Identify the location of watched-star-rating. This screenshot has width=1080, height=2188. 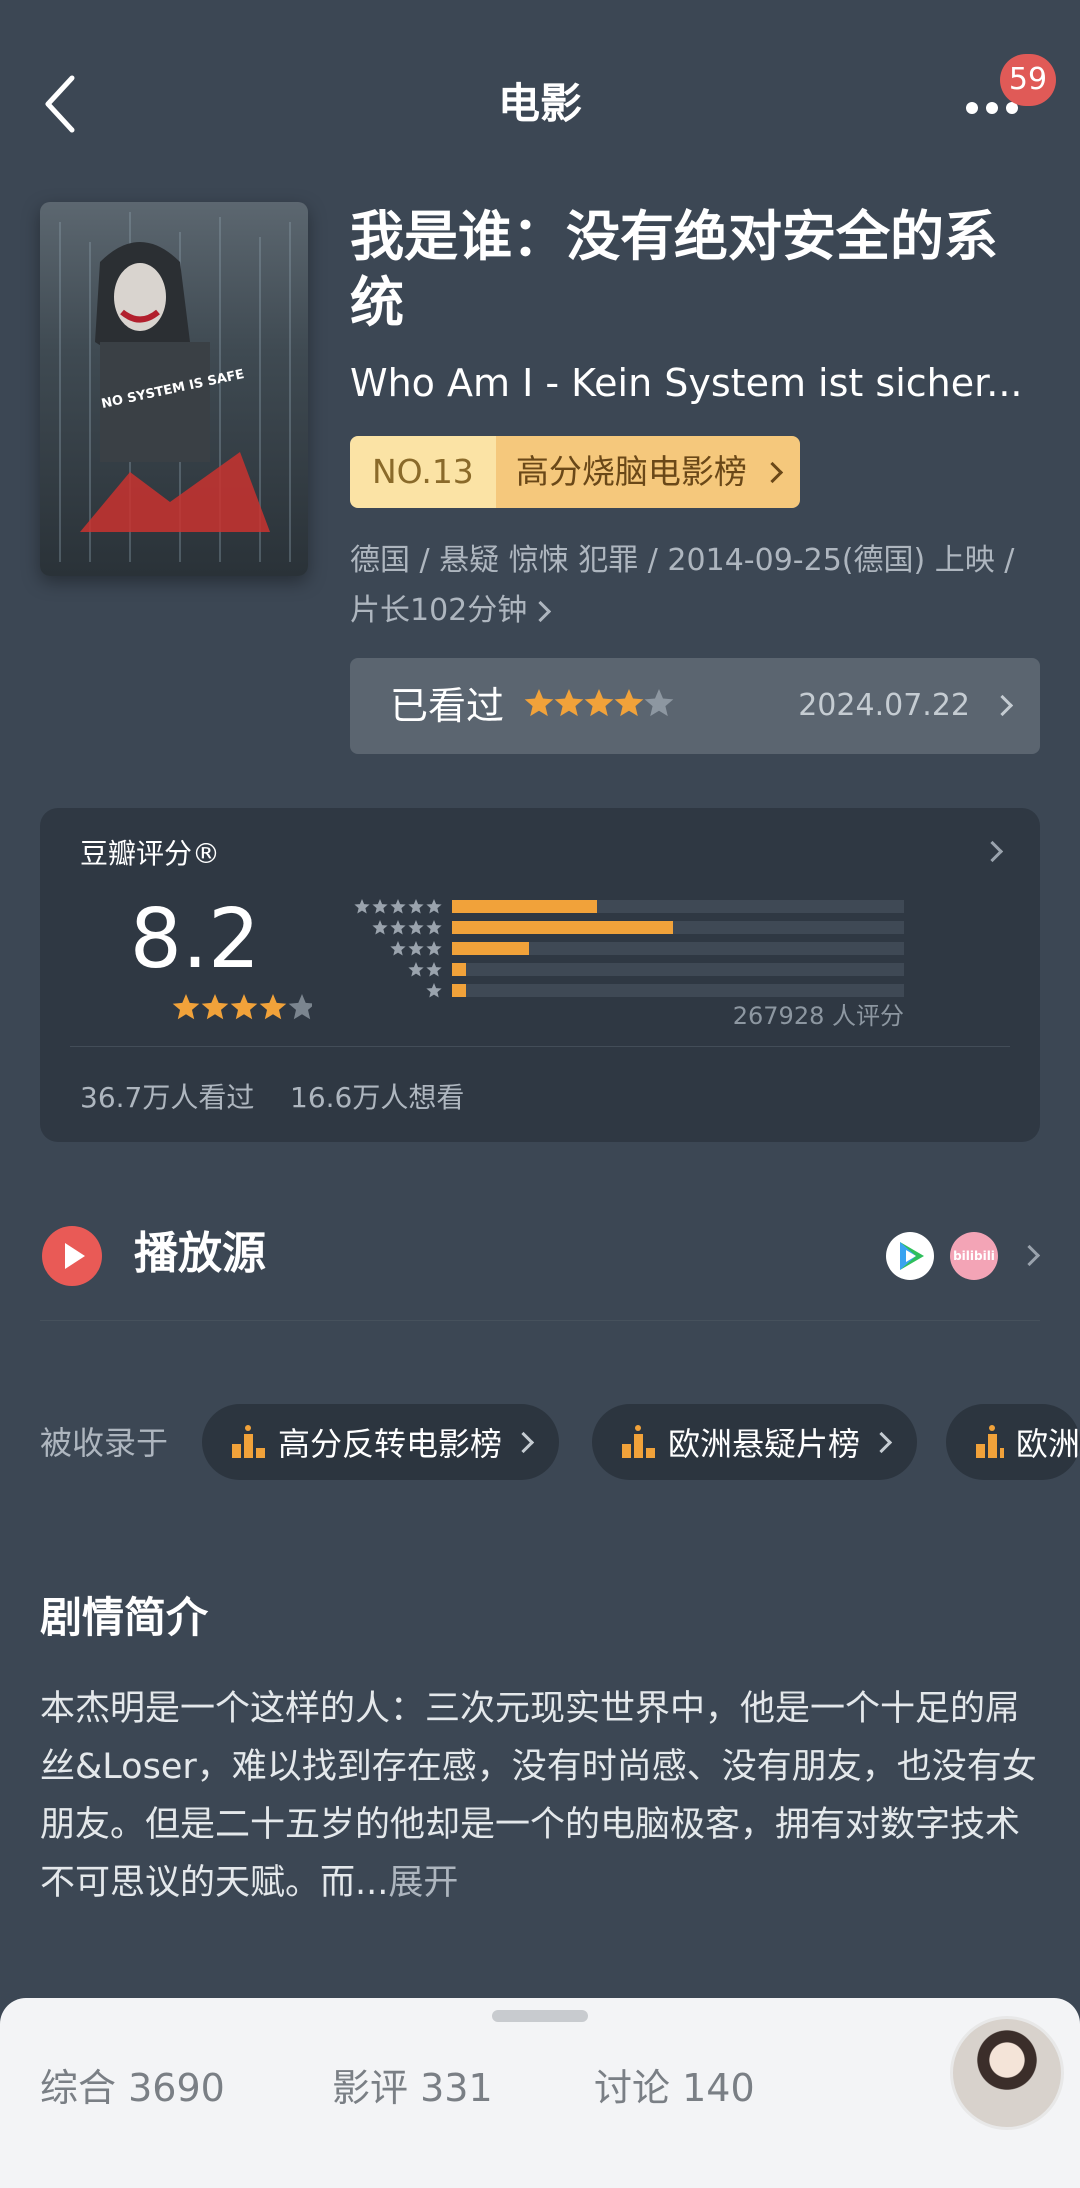
(599, 703).